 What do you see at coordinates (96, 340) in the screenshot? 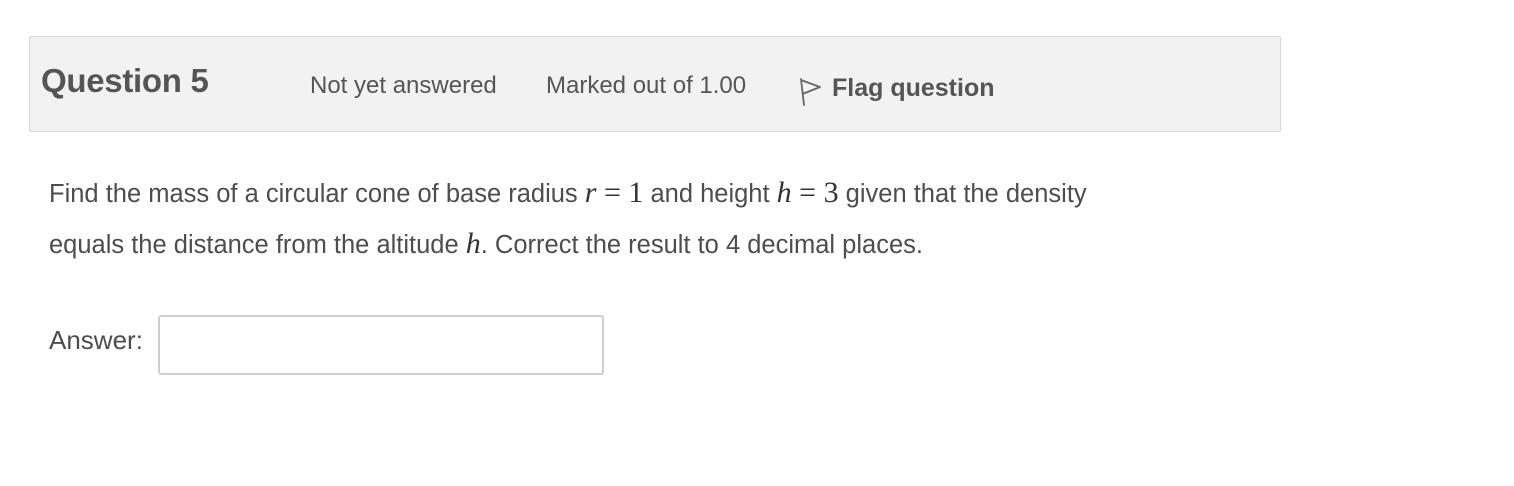
I see `answer-label: Answer:` at bounding box center [96, 340].